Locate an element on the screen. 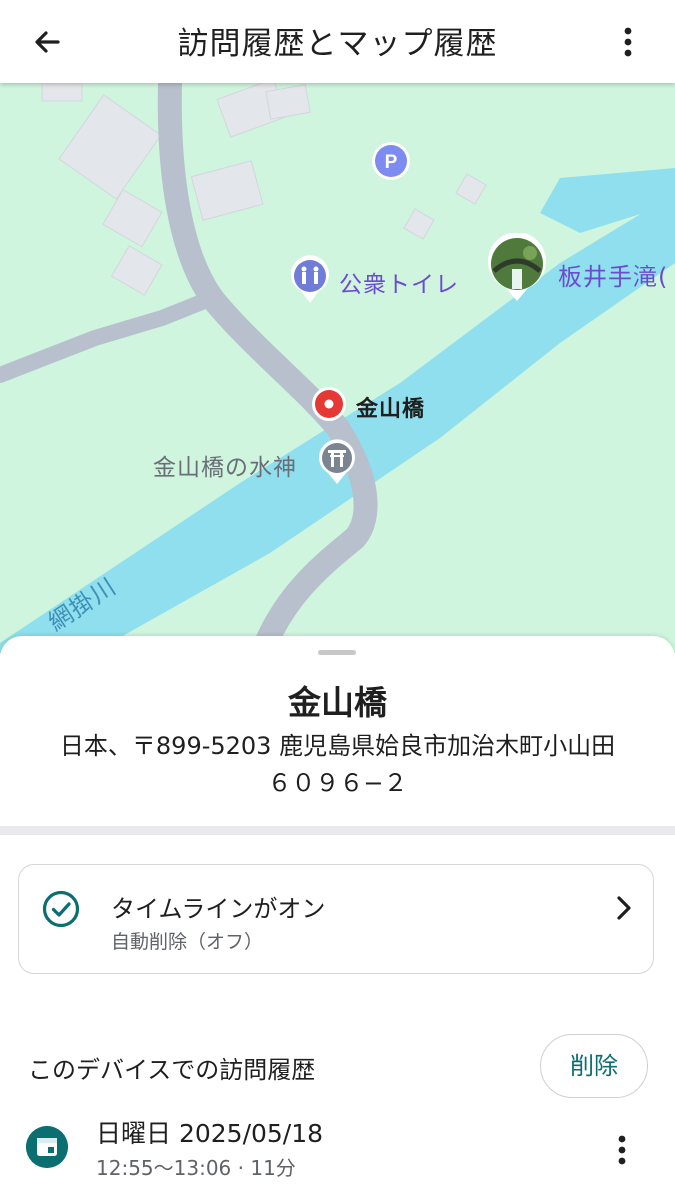 The image size is (675, 1200). drag-handle is located at coordinates (337, 652).